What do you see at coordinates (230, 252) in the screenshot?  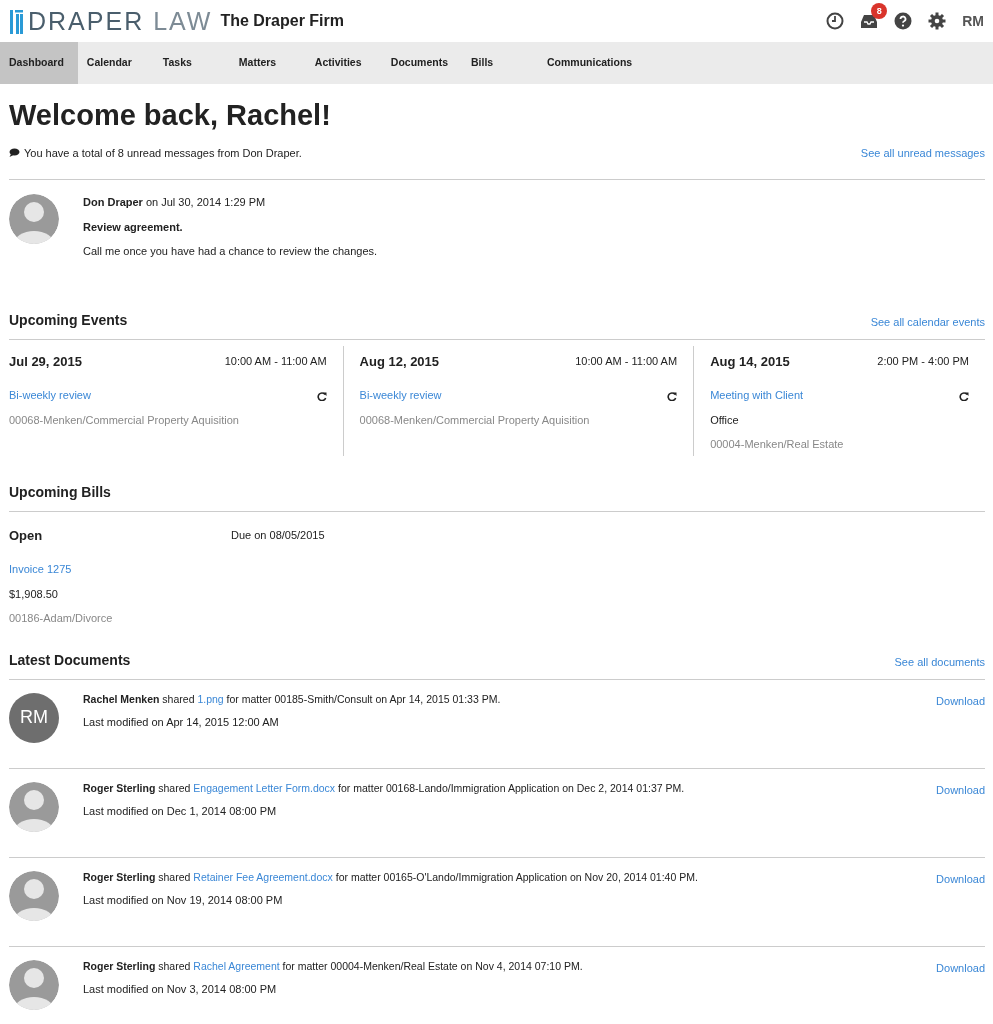 I see `message-body: Call me once you have had a chance to review the changes.` at bounding box center [230, 252].